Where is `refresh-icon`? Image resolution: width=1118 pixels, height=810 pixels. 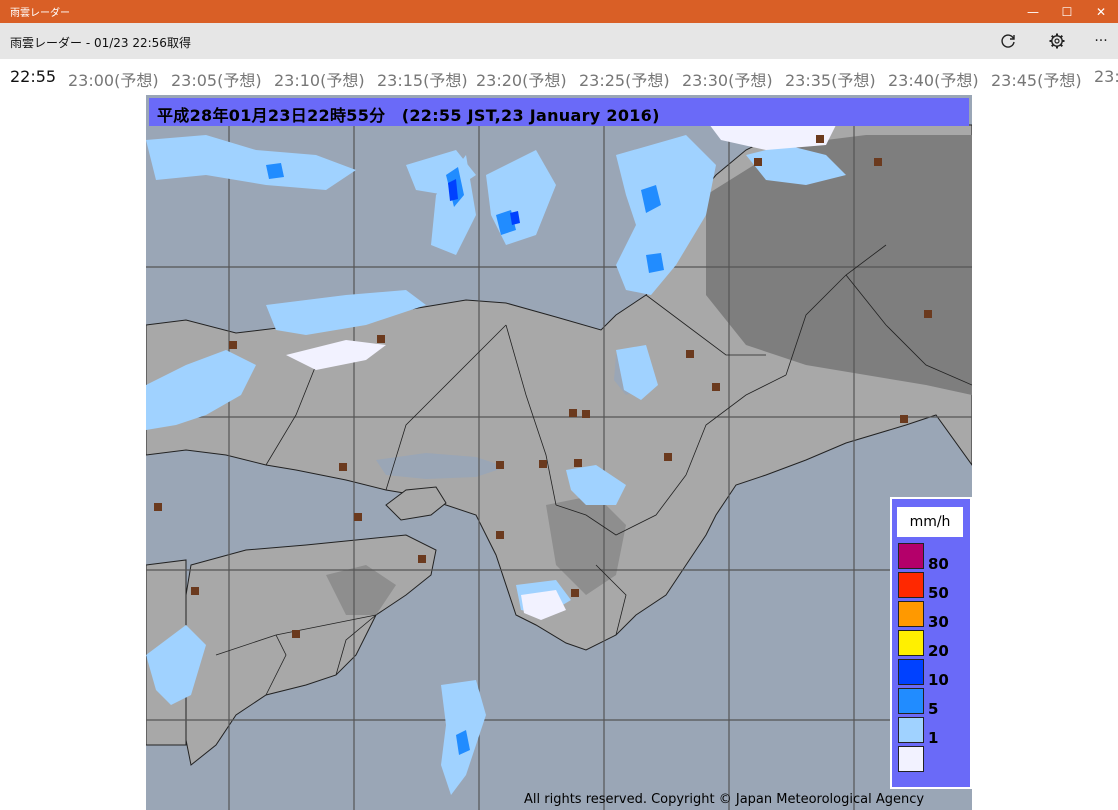 refresh-icon is located at coordinates (1008, 41).